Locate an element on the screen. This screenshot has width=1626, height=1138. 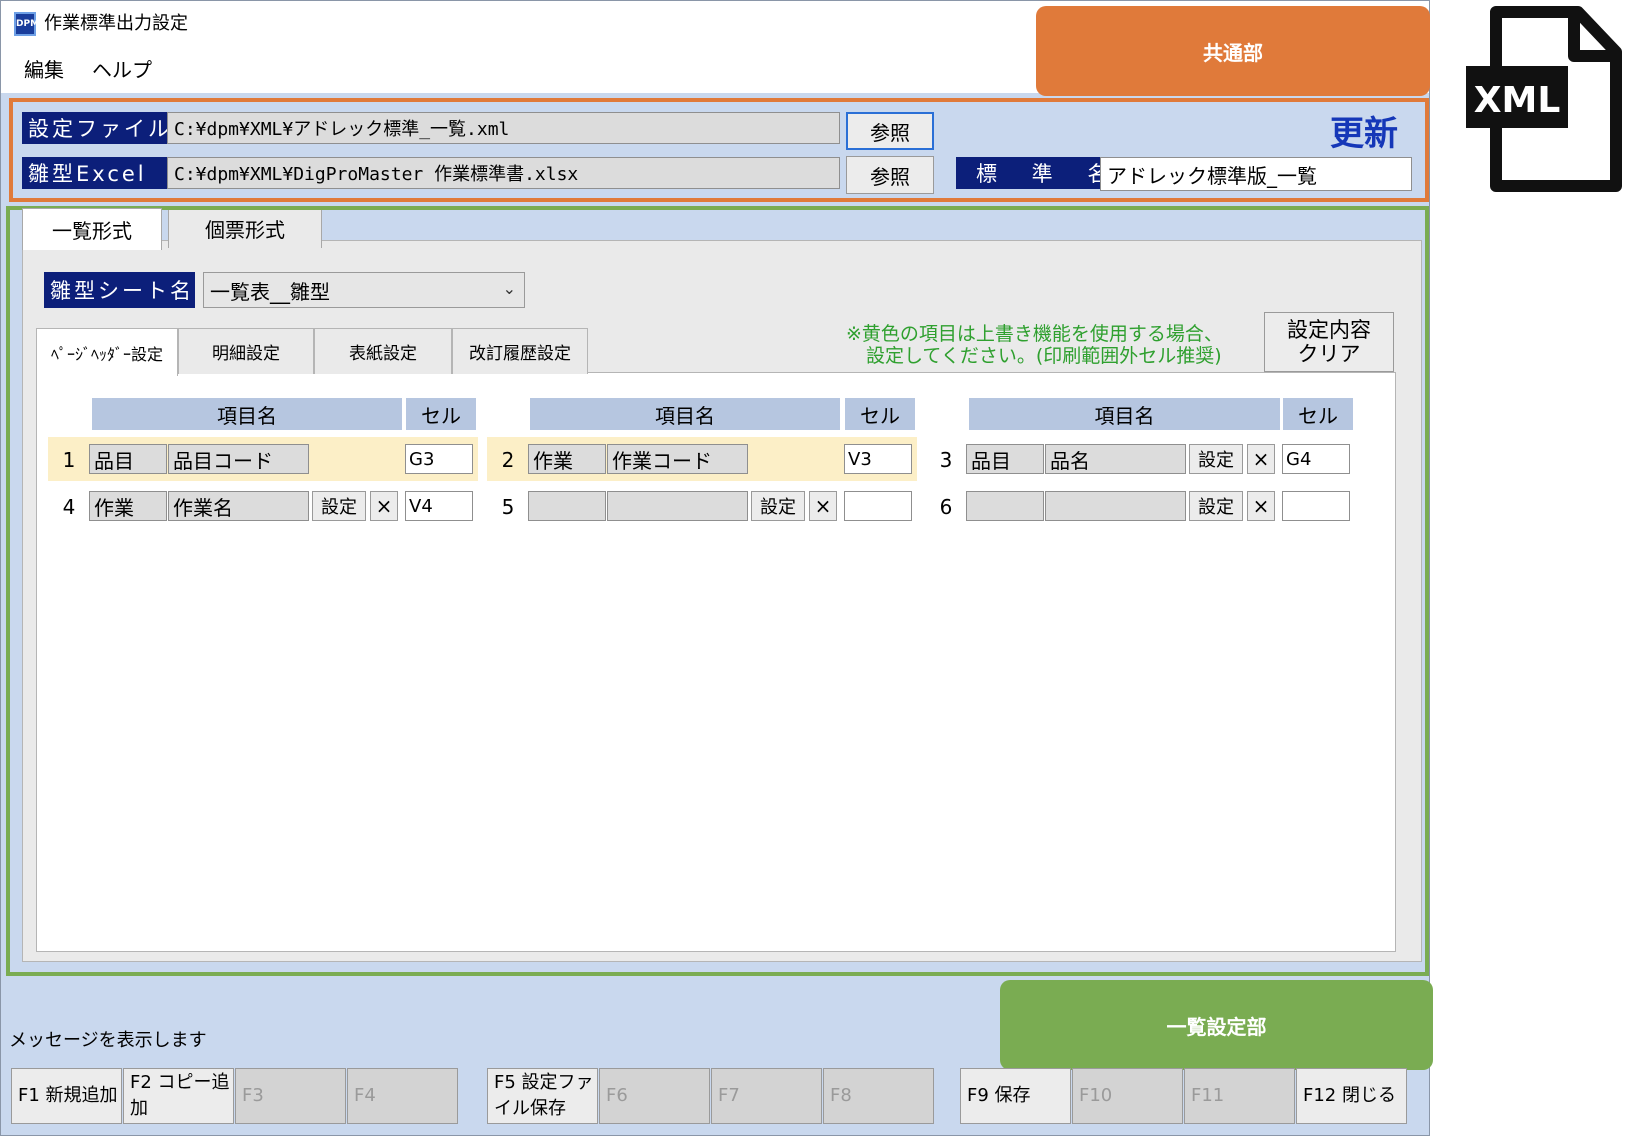
tab-list-format: 一覧形式 is located at coordinates (92, 229).